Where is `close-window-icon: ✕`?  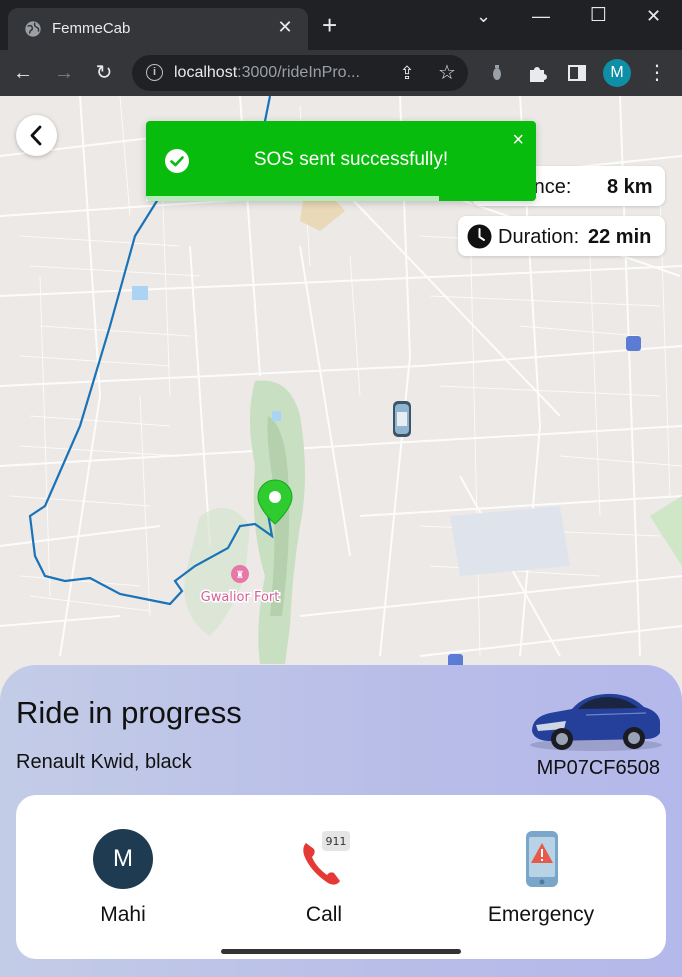 close-window-icon: ✕ is located at coordinates (653, 16).